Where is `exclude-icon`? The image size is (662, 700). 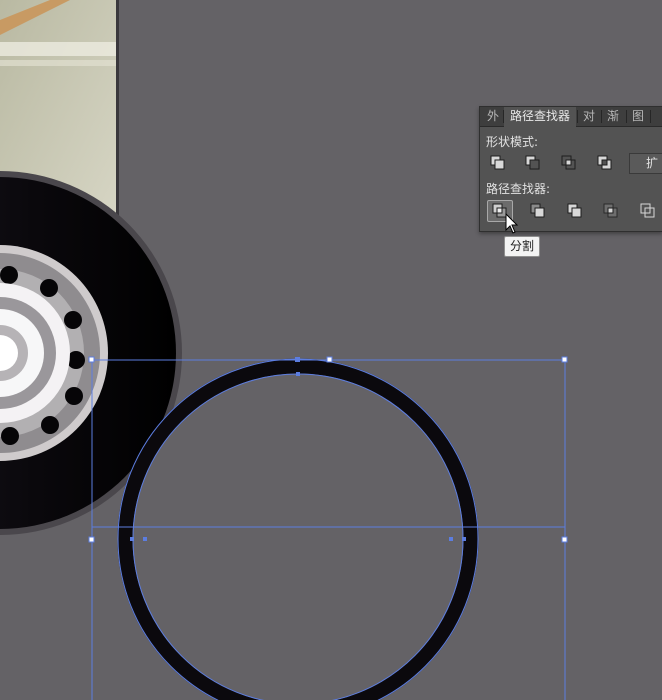 exclude-icon is located at coordinates (604, 162).